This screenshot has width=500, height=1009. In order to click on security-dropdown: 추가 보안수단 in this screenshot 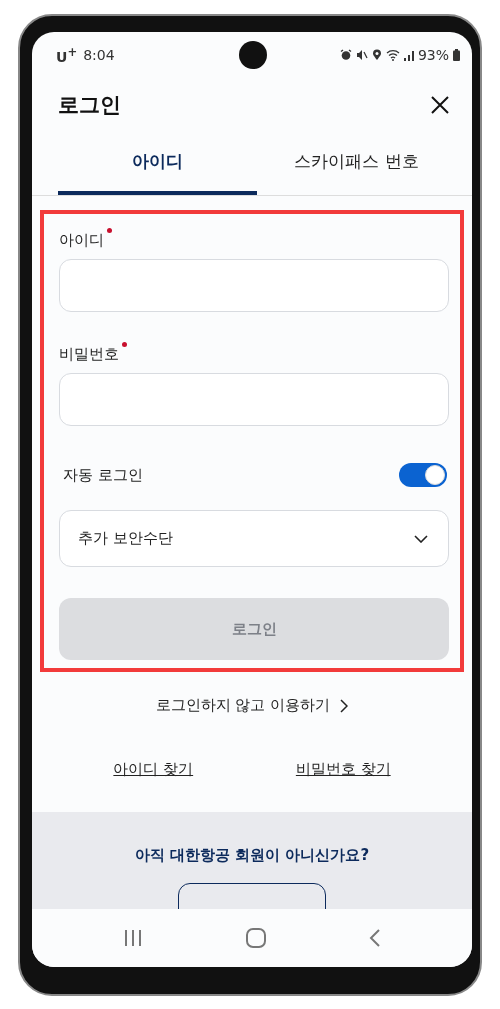, I will do `click(254, 538)`.